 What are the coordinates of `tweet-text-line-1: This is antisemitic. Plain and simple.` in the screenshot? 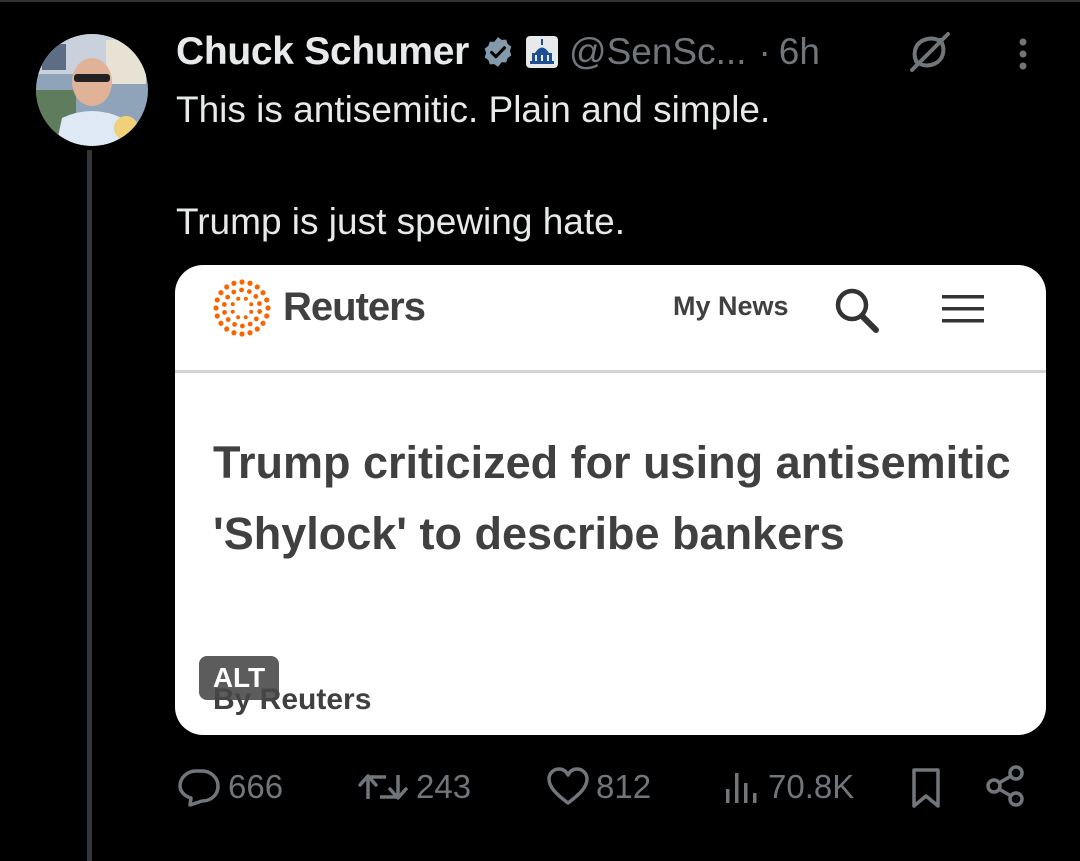 It's located at (473, 109).